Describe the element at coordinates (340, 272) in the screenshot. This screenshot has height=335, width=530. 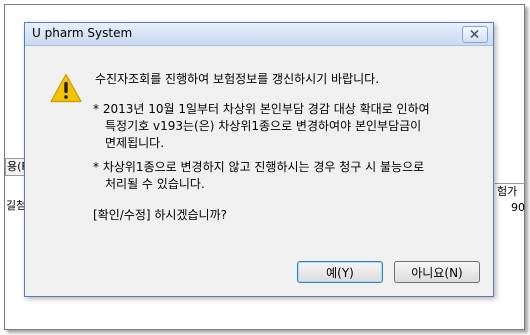
I see `yes-button: 예(Y)` at that location.